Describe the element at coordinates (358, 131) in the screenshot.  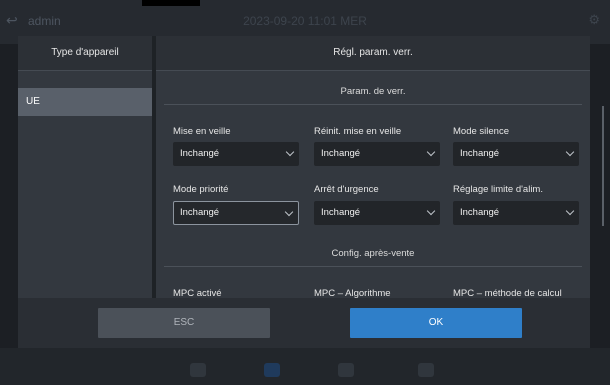
I see `field-label-reset-standby: Réinit. mise en veille` at that location.